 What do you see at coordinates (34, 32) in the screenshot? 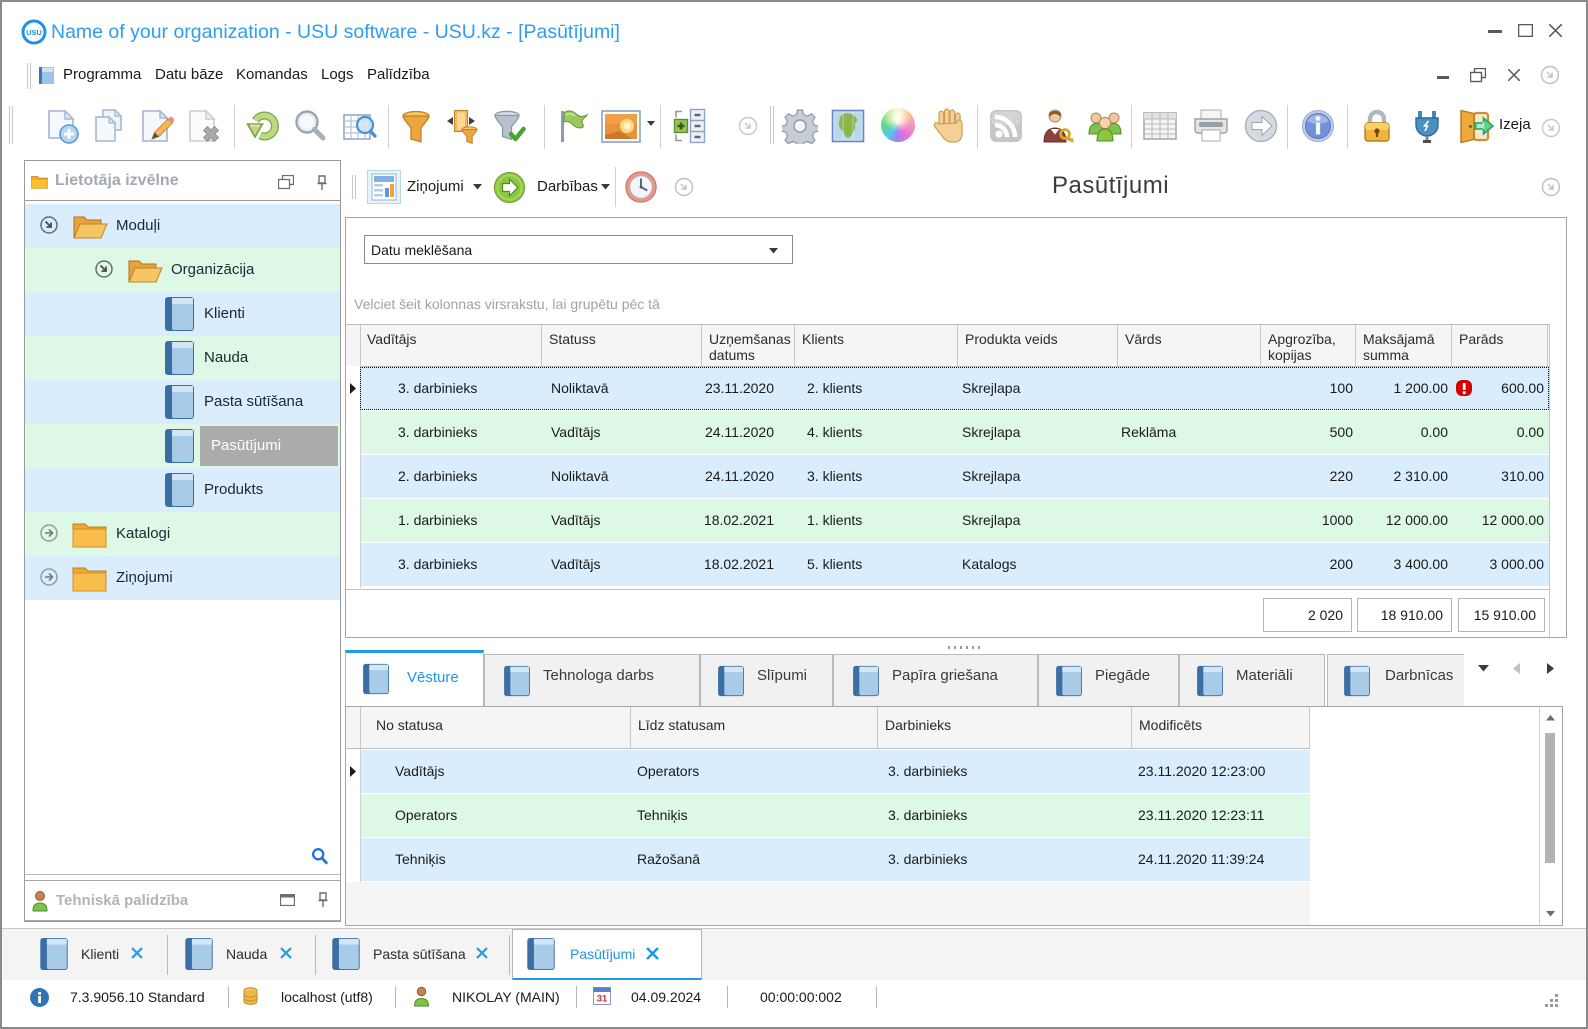
I see `svg-text: USU` at bounding box center [34, 32].